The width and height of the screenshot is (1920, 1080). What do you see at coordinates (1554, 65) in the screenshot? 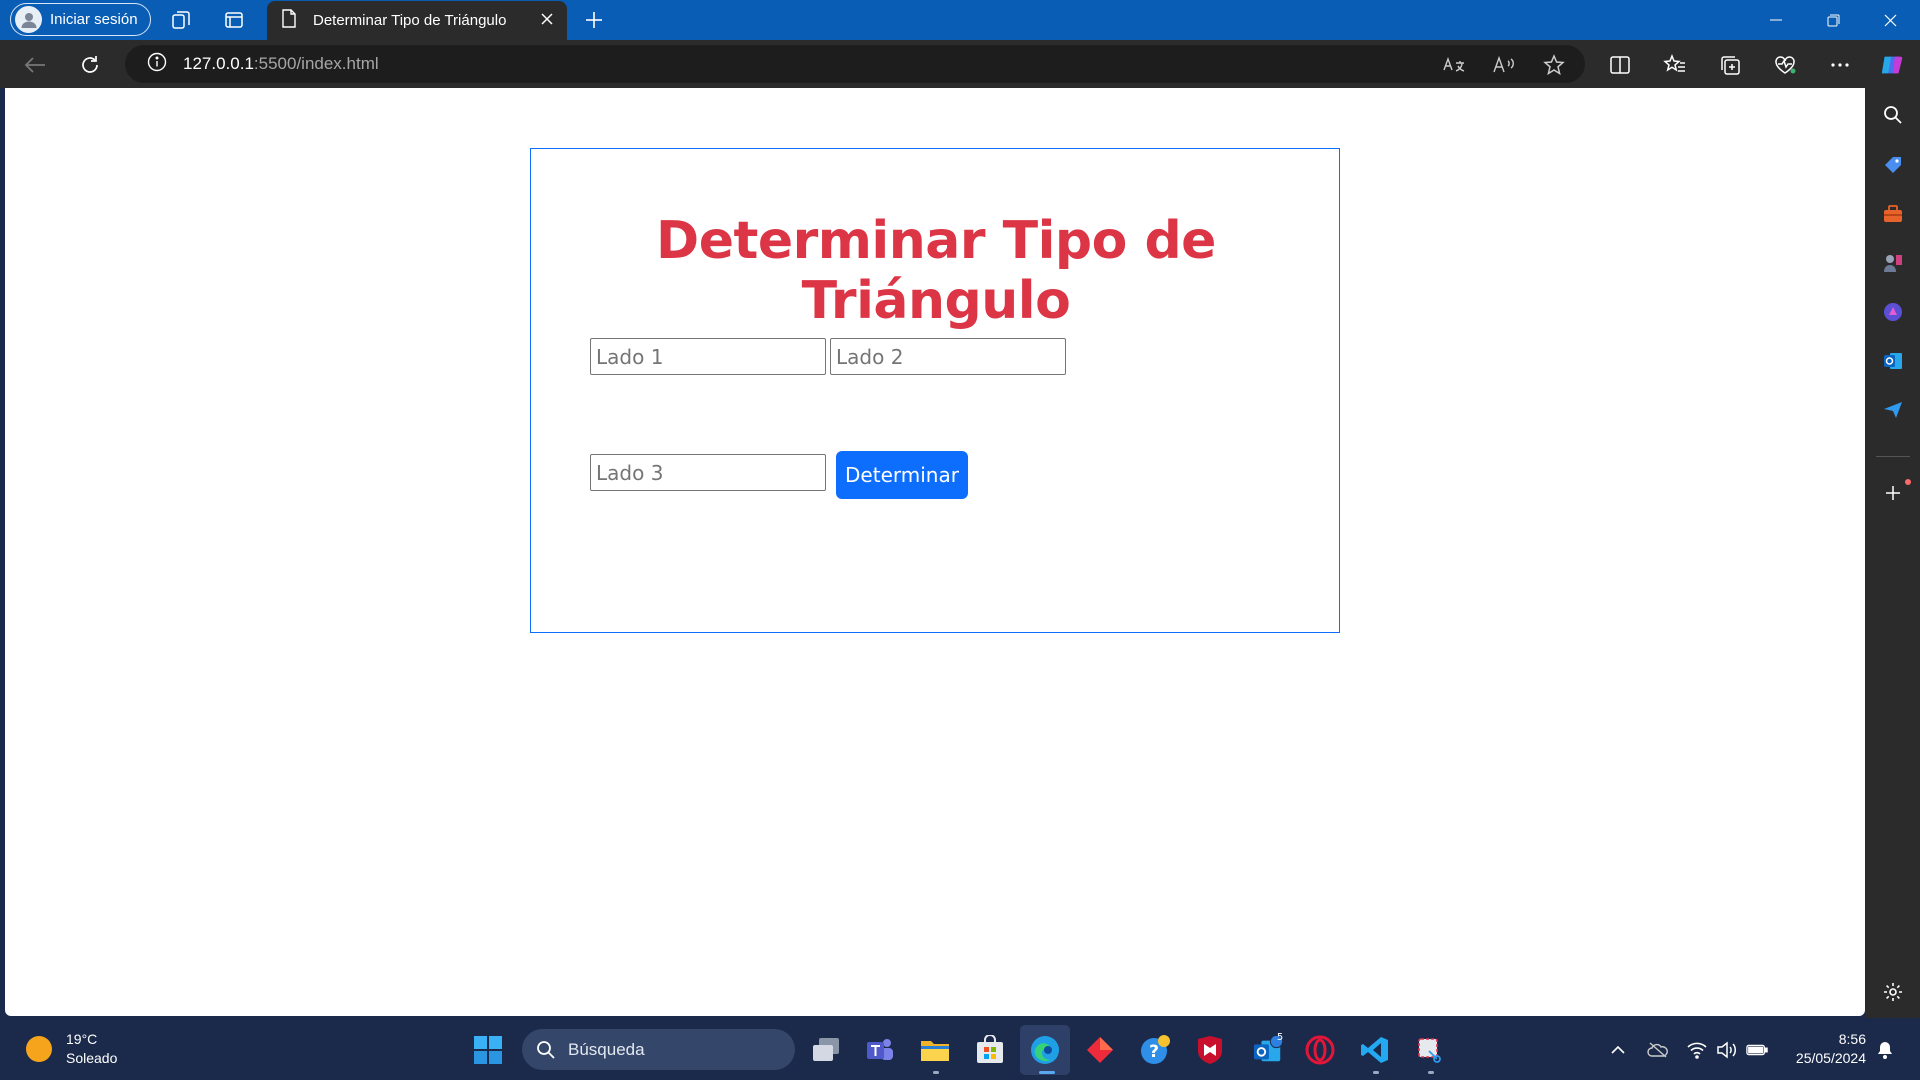
I see `favorite-star-icon` at bounding box center [1554, 65].